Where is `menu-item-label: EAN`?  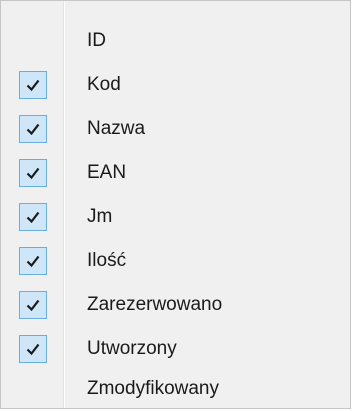 menu-item-label: EAN is located at coordinates (107, 172).